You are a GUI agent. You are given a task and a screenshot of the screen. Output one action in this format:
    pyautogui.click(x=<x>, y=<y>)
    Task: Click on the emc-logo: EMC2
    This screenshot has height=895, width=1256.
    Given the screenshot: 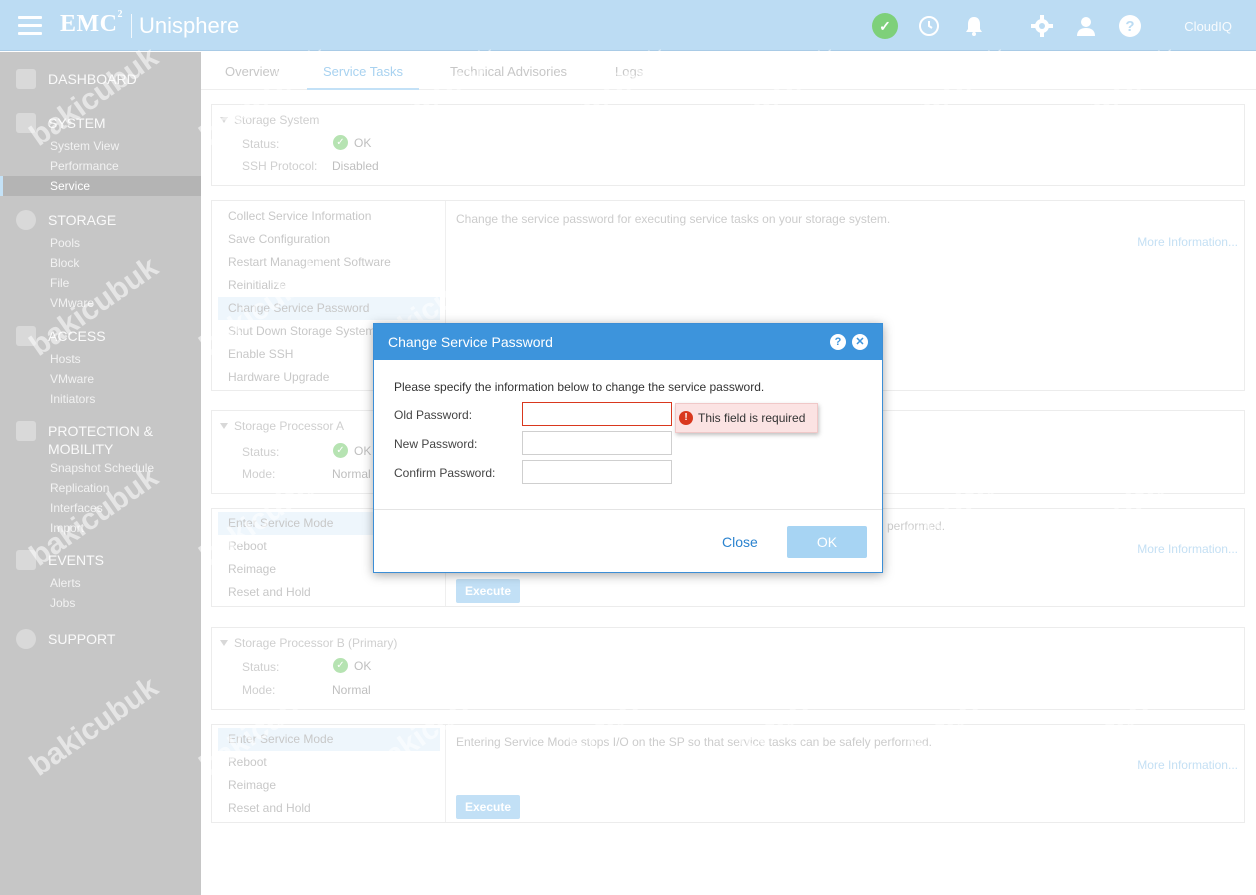 What is the action you would take?
    pyautogui.click(x=91, y=23)
    